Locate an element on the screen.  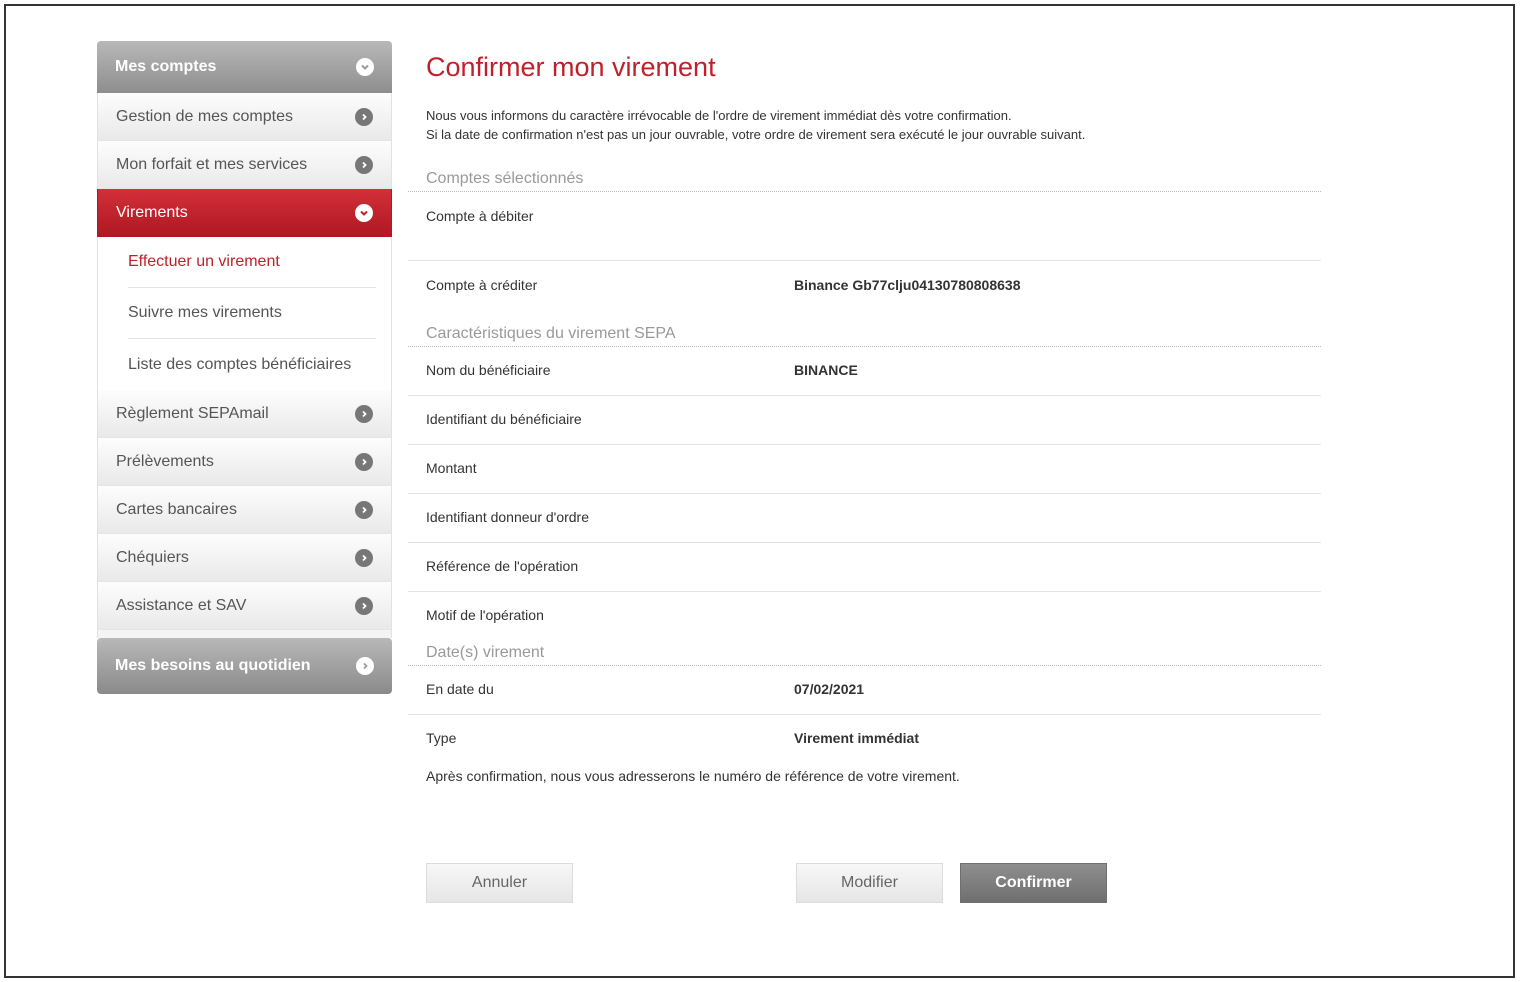
modify-button: Modifier is located at coordinates (869, 883).